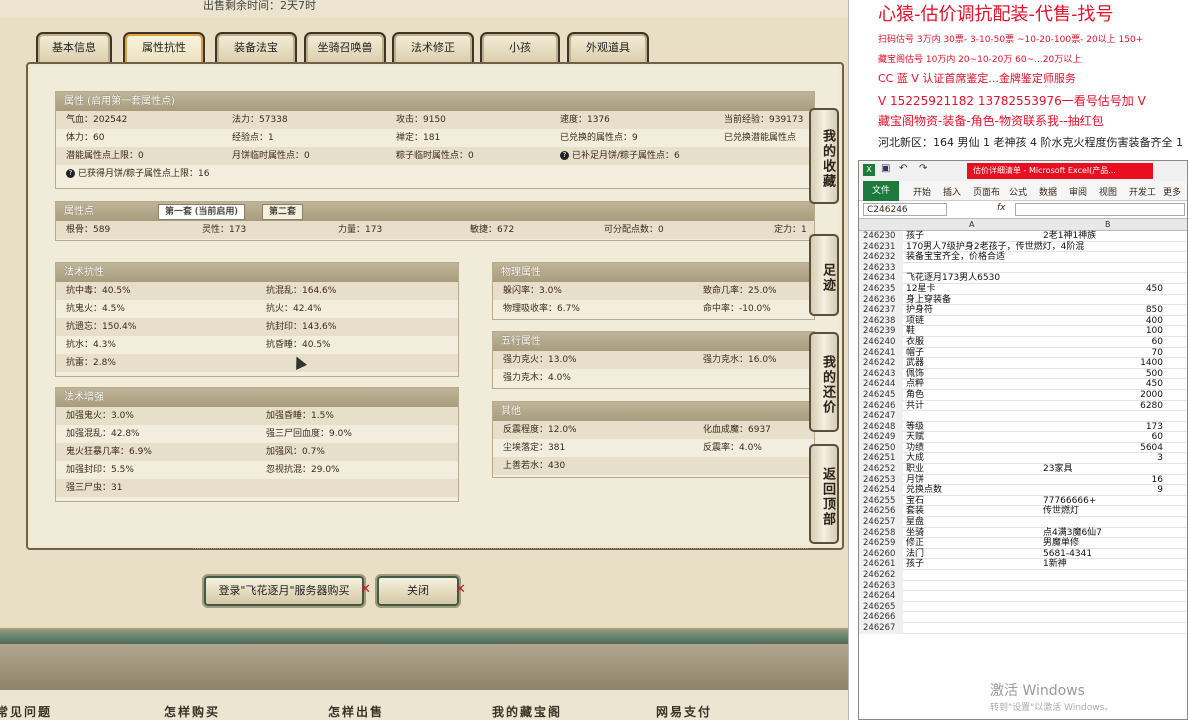 This screenshot has width=1188, height=720. Describe the element at coordinates (70, 173) in the screenshot. I see `question-icon: ?` at that location.